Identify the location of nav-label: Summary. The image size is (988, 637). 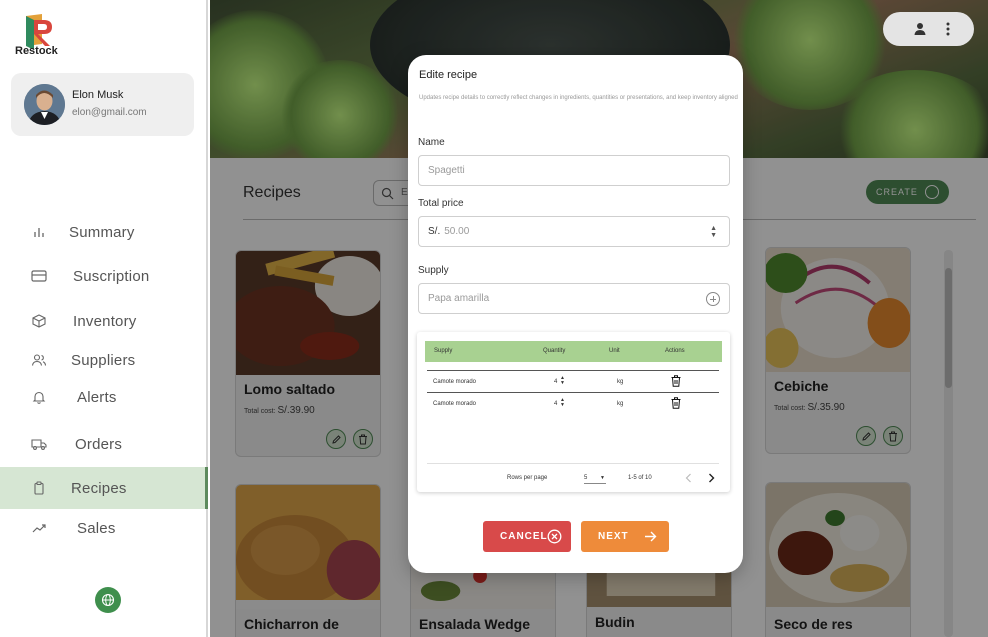
(102, 232).